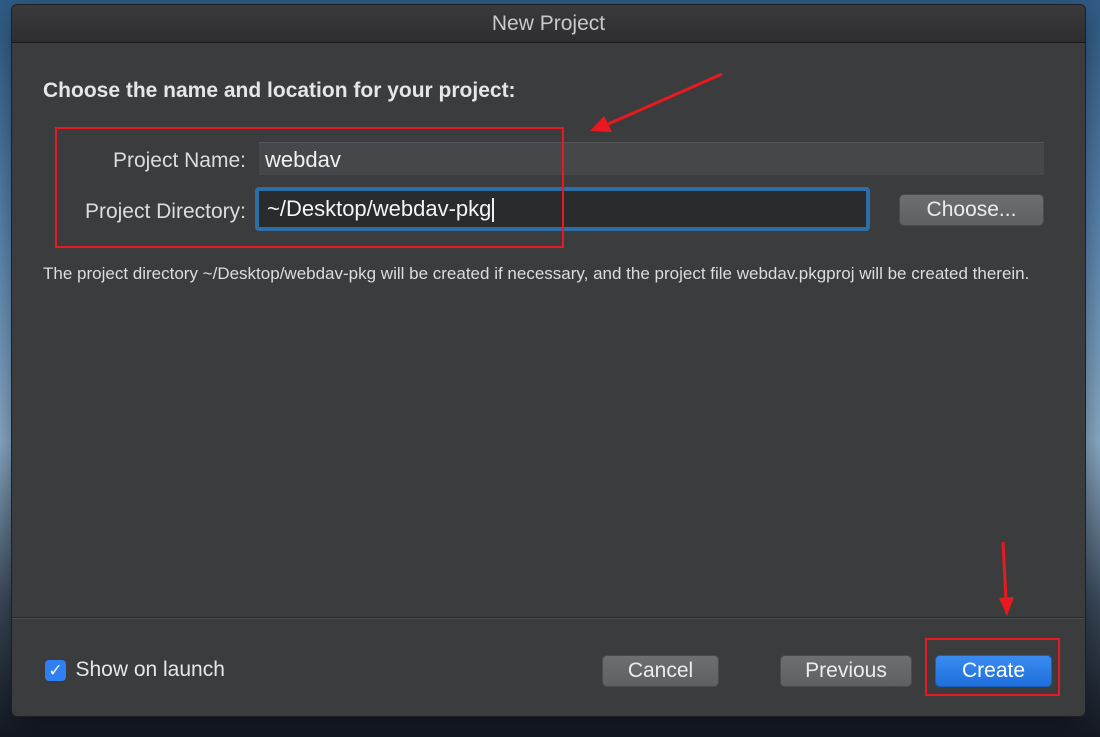 The height and width of the screenshot is (737, 1100). I want to click on window-title: New Project, so click(548, 23).